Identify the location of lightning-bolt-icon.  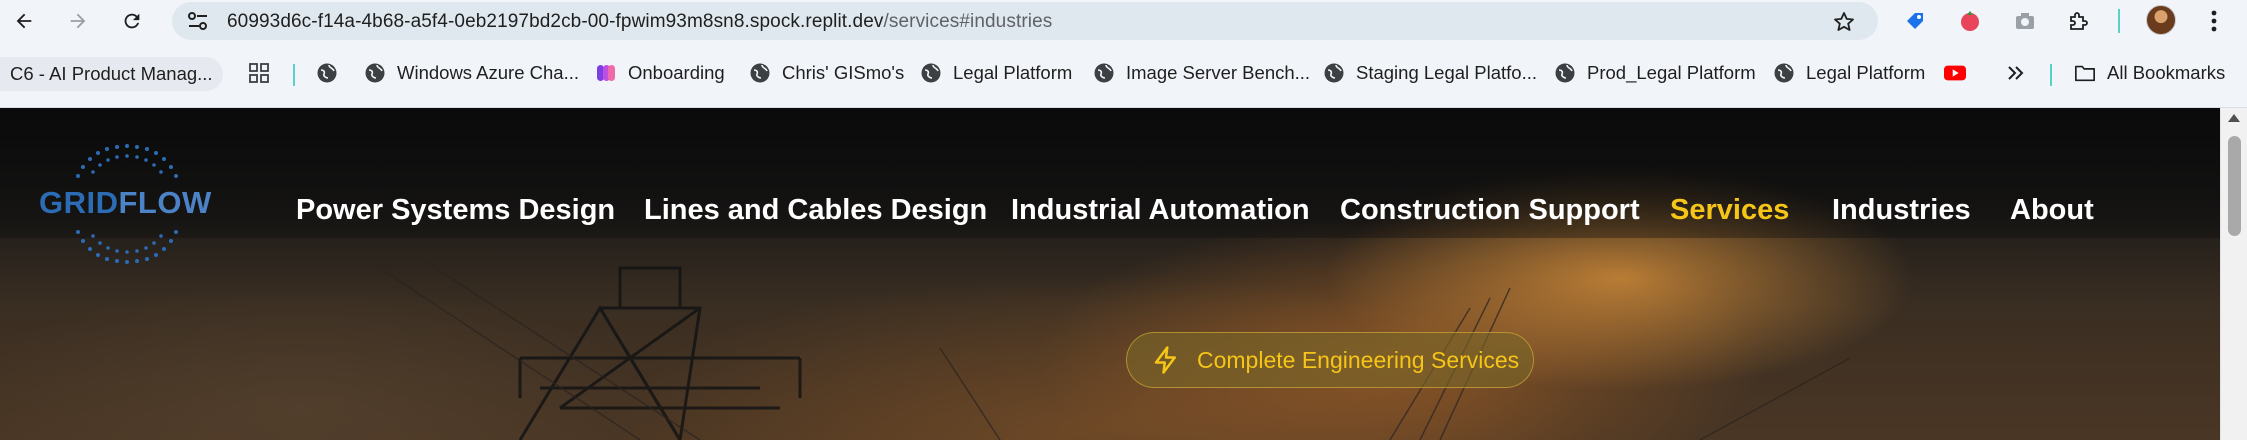
(1165, 360).